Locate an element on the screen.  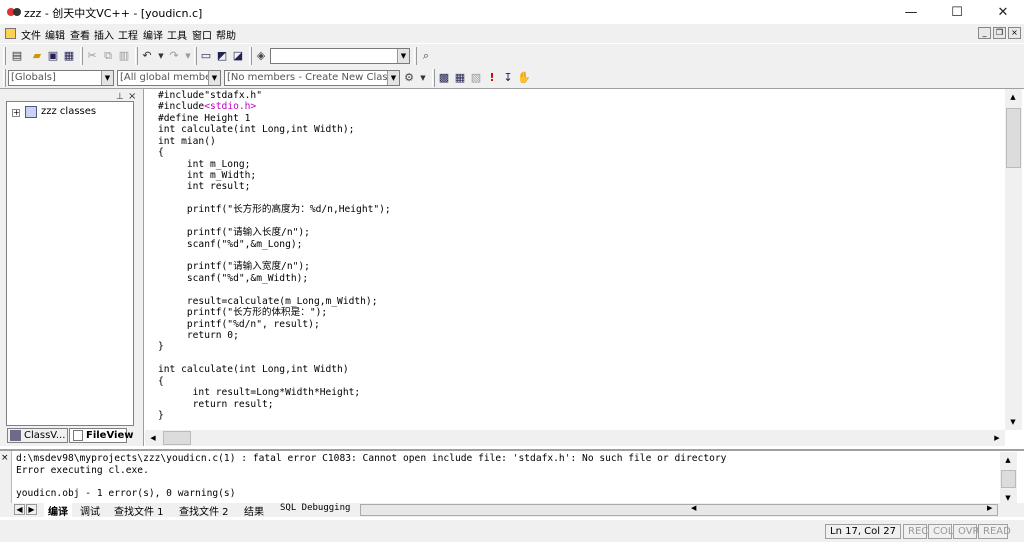
menu-view: 查看 is located at coordinates (80, 34).